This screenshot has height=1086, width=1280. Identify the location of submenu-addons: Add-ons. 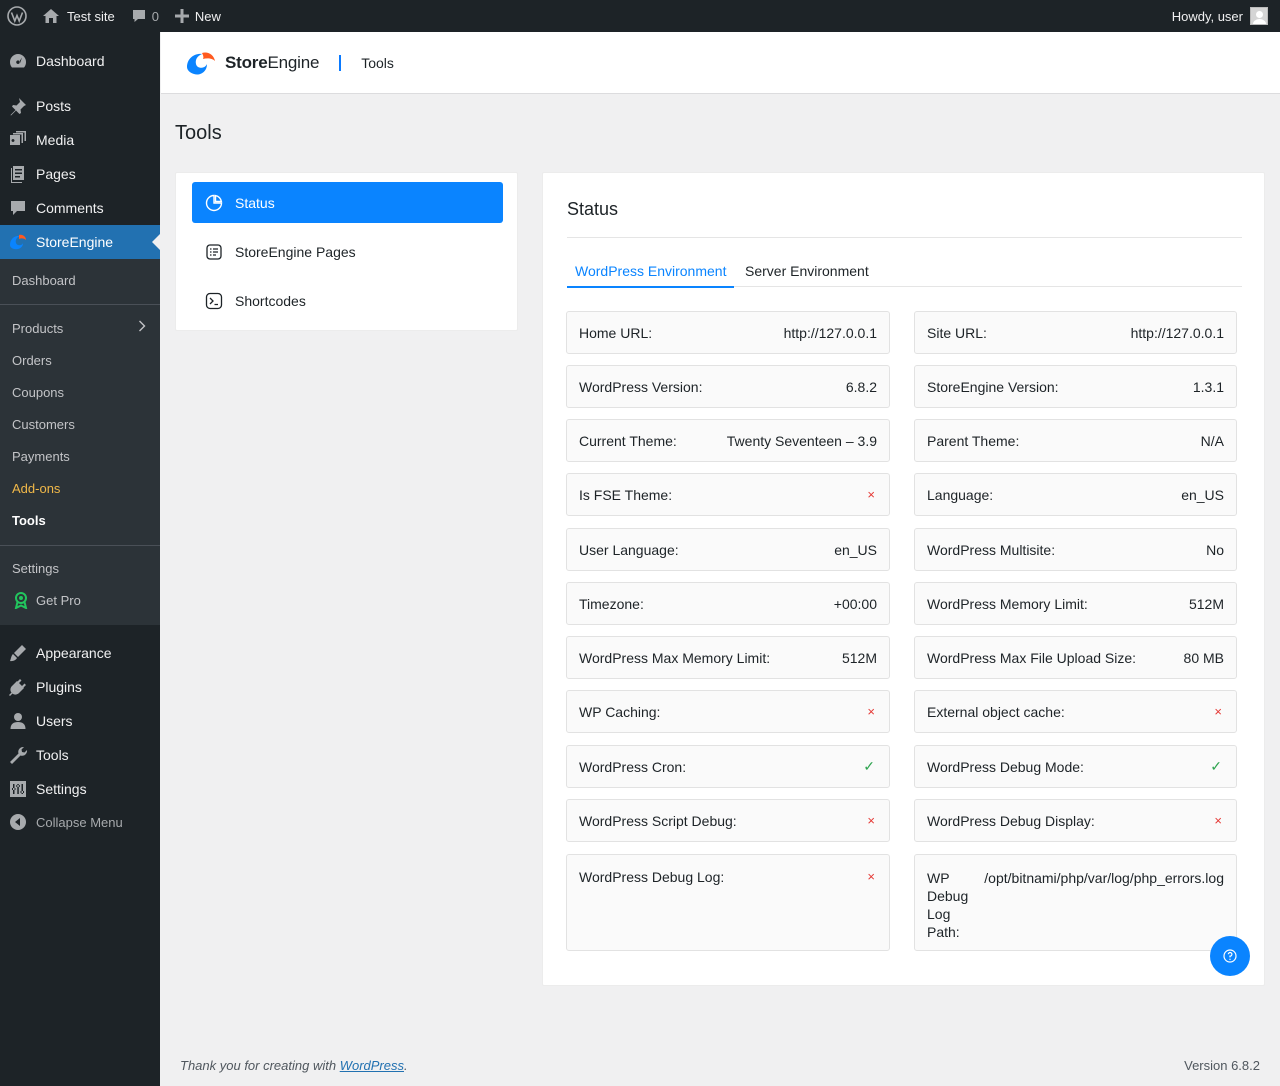
(36, 488).